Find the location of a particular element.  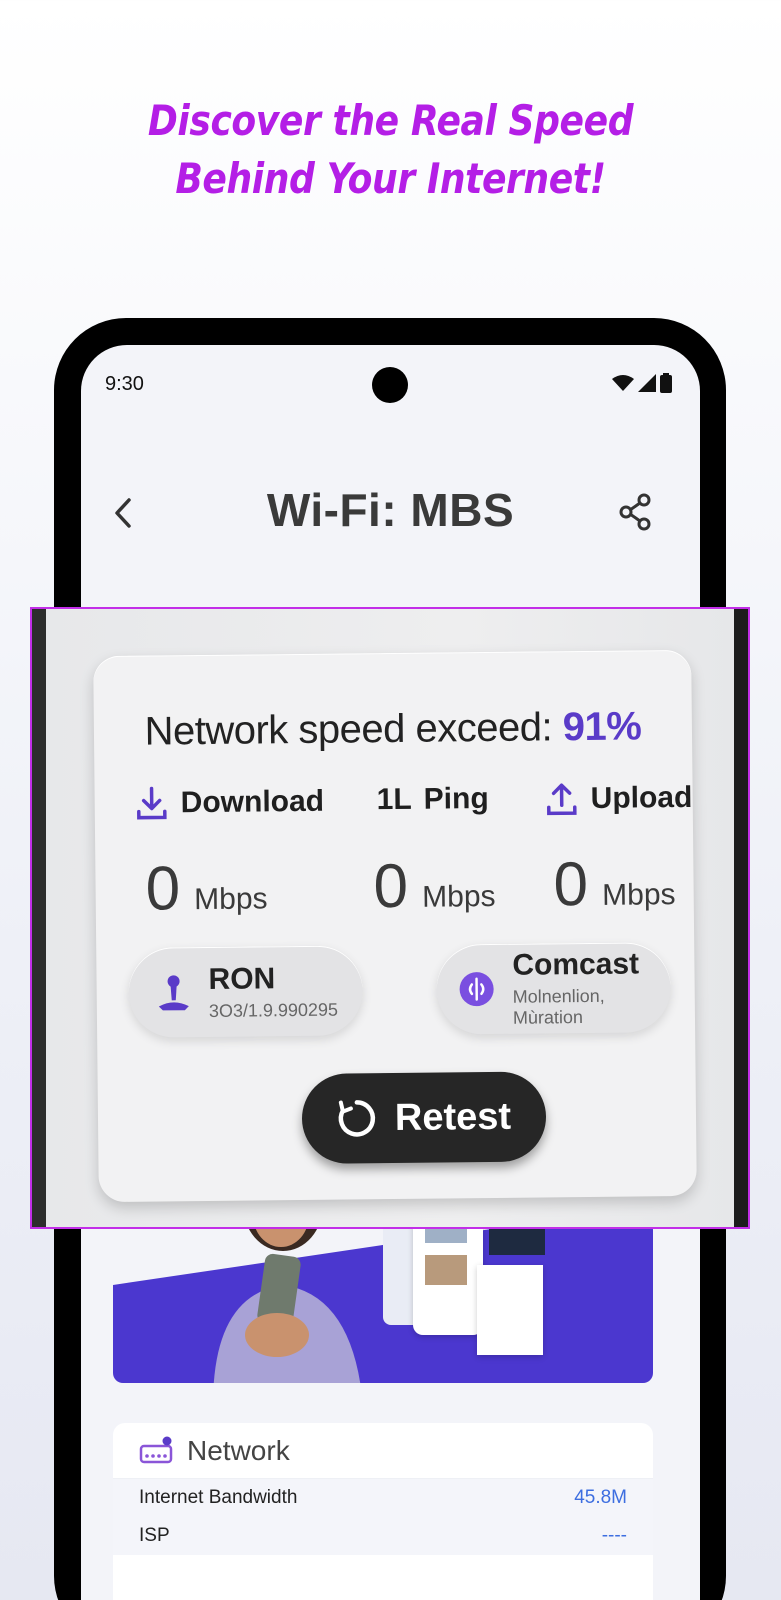

download-value: 0 Mbps is located at coordinates (206, 888).